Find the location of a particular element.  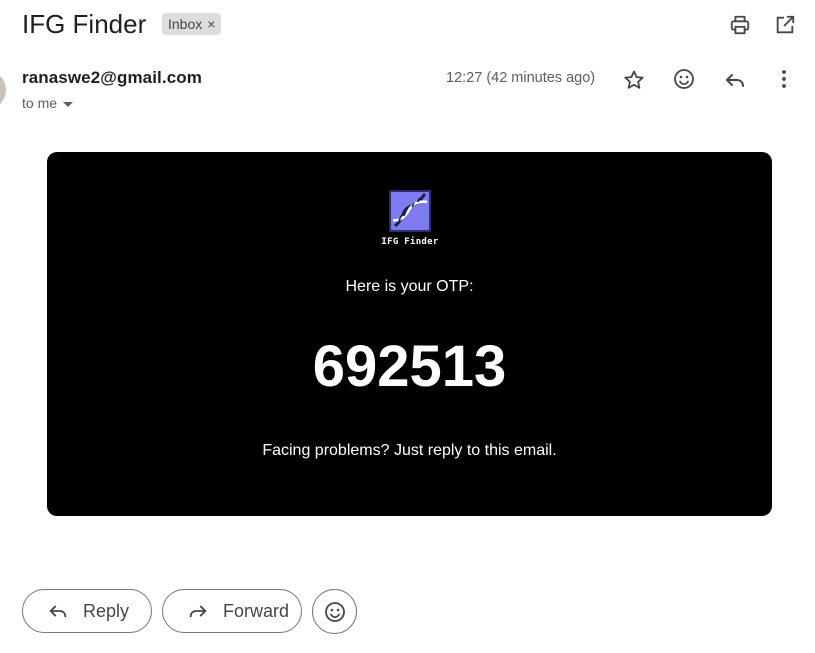

reply-label: Reply is located at coordinates (106, 610).